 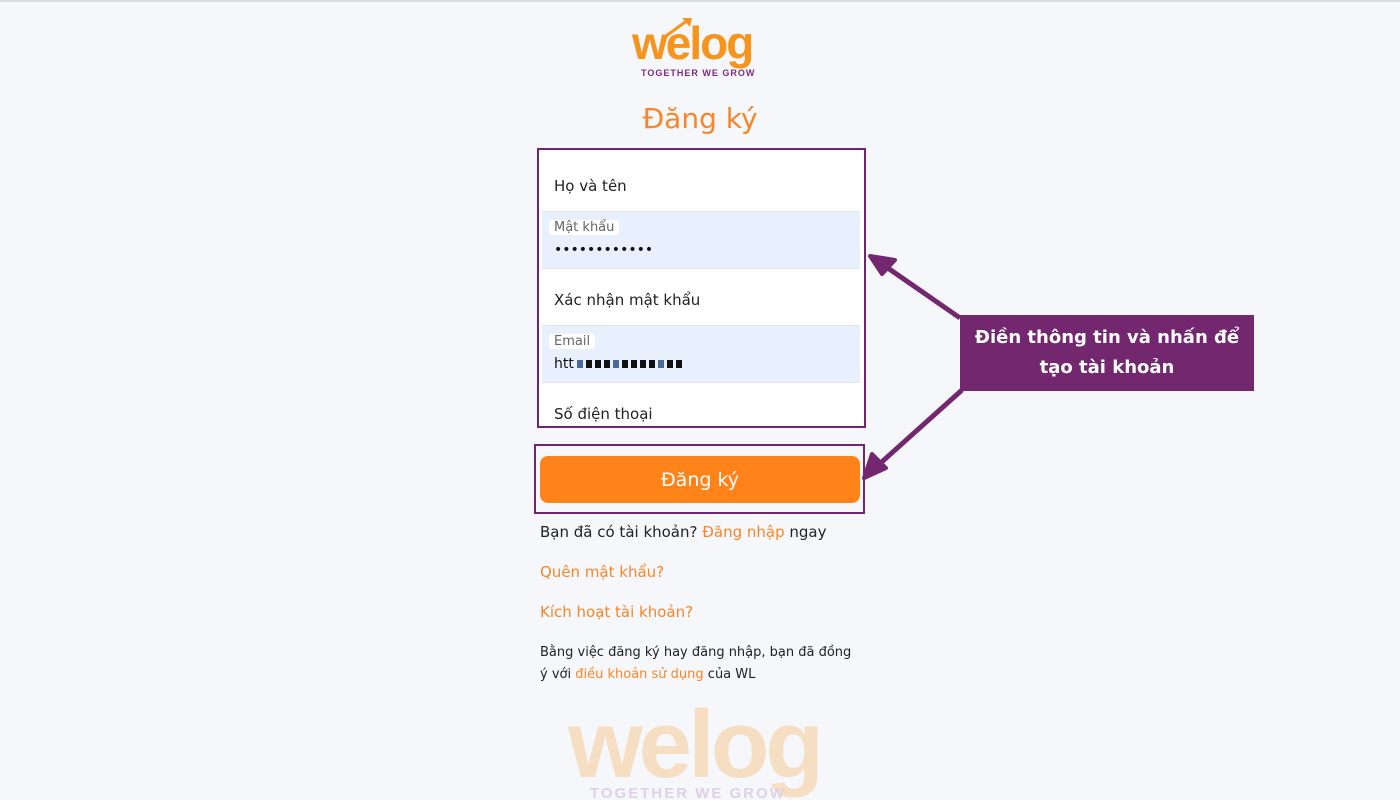 I want to click on callout-line-1: Điền thông tin và nhấn để, so click(x=1107, y=337).